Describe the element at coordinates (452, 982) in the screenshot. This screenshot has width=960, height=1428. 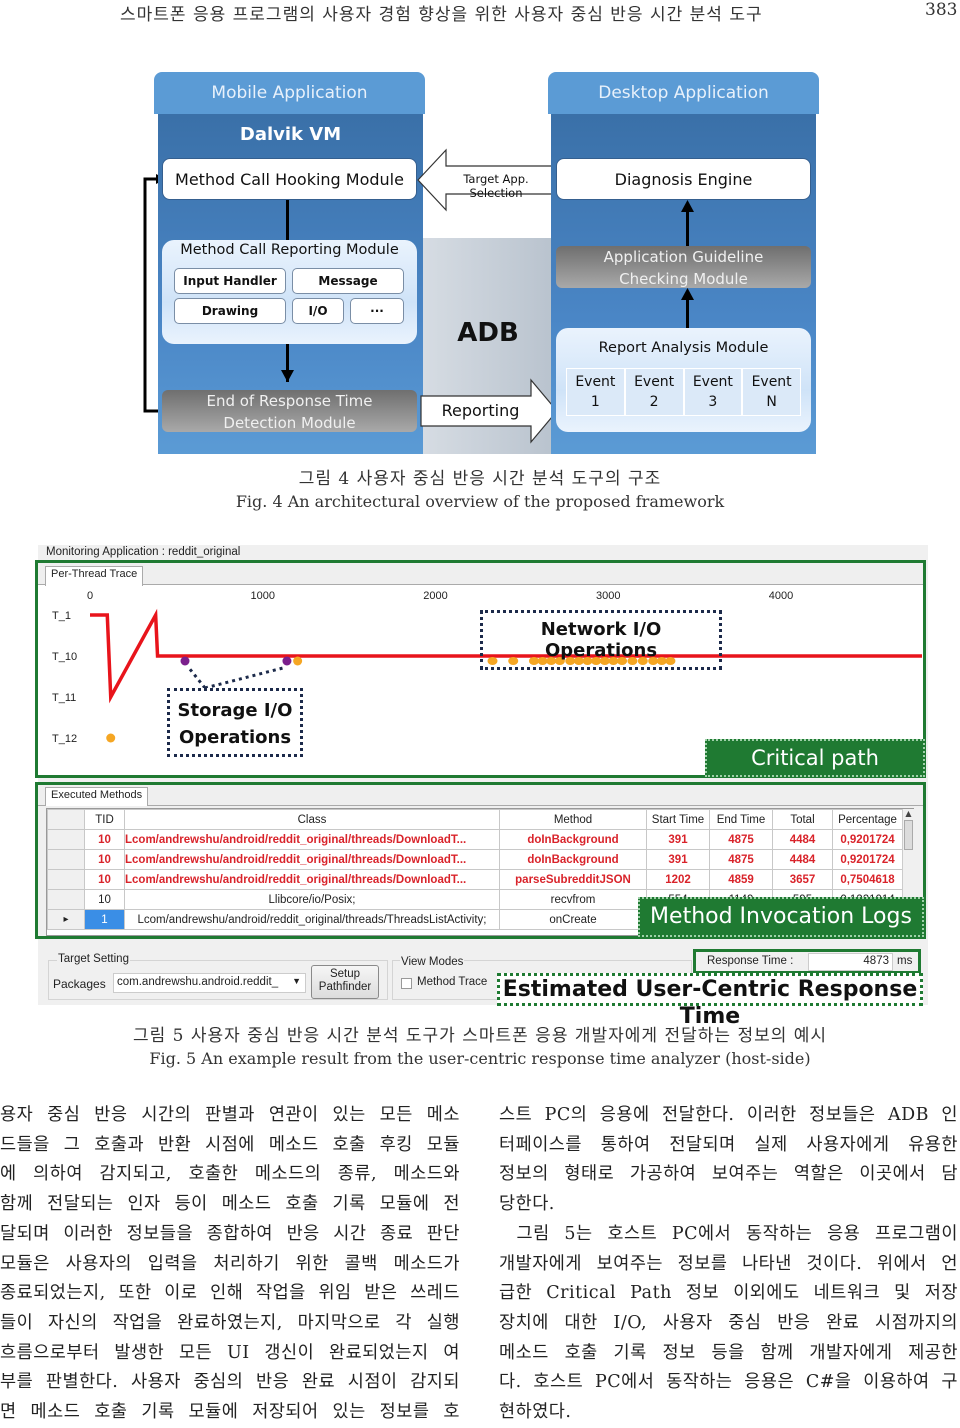
I see `method-trace-label: Method Trace` at that location.